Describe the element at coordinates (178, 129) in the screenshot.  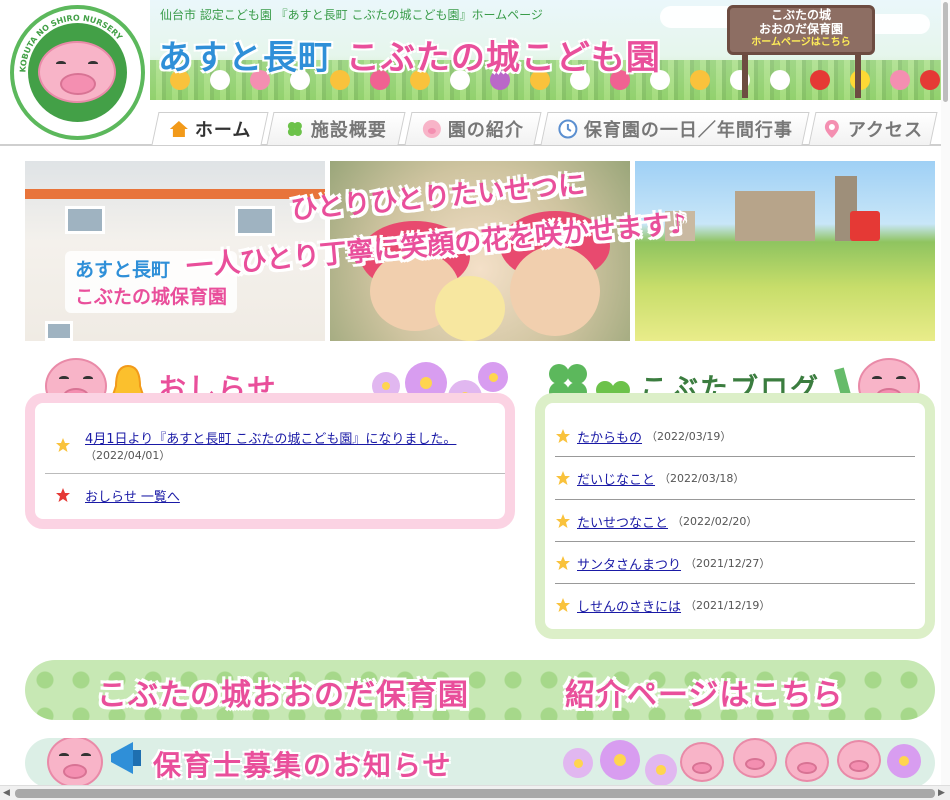
I see `home-icon` at that location.